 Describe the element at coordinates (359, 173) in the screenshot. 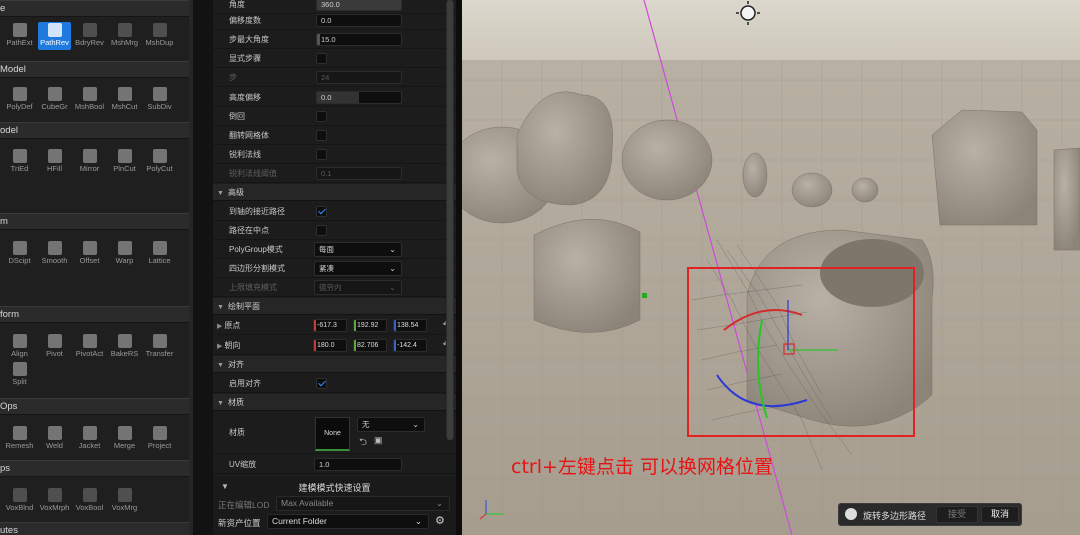

I see `sharp-threshold-input: 0.1` at that location.